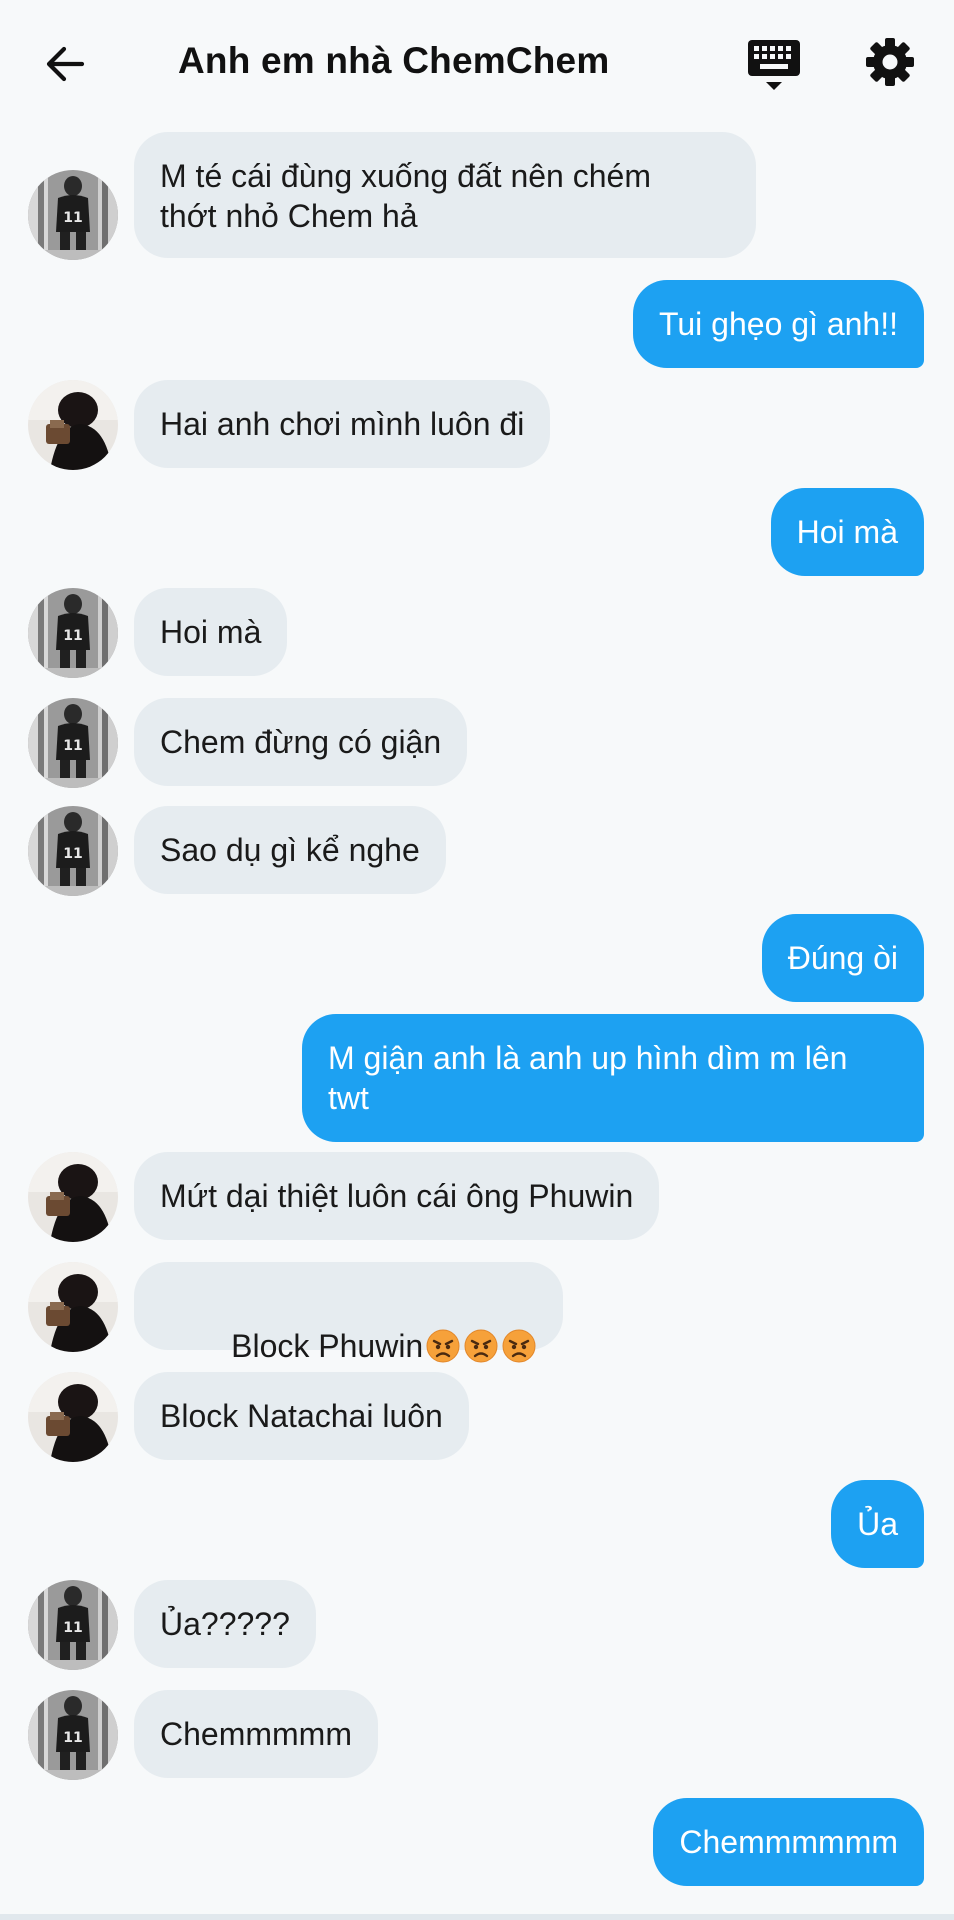 The image size is (954, 1920). Describe the element at coordinates (211, 632) in the screenshot. I see `message-bubble-incoming: Hoi mà` at that location.